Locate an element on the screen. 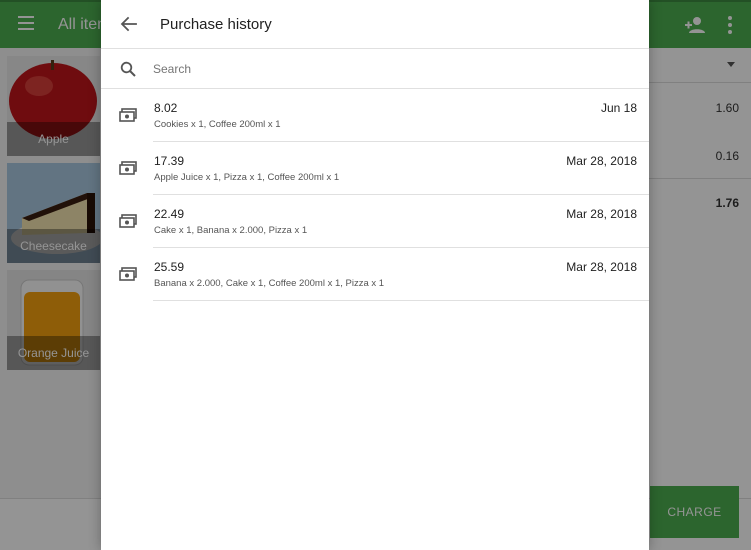  purchase-description: Cookies x 1, Coffee 200ml x 1 is located at coordinates (217, 124).